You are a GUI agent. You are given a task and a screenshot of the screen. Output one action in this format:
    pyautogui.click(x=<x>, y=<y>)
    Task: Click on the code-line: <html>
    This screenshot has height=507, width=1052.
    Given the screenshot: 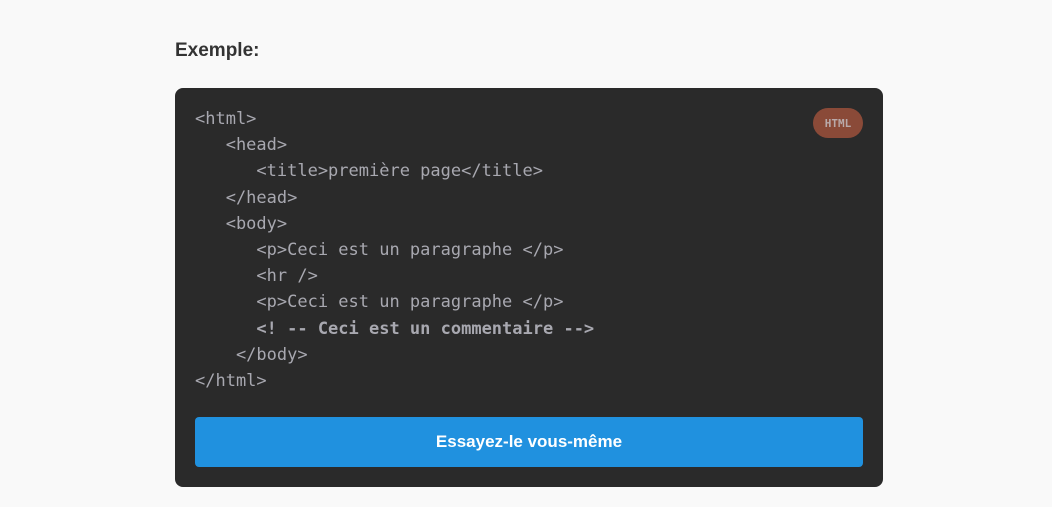 What is the action you would take?
    pyautogui.click(x=226, y=119)
    